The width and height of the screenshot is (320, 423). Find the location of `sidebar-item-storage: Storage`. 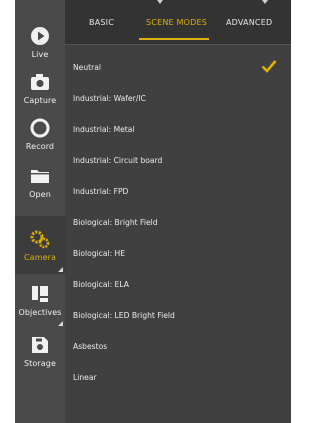

sidebar-item-storage: Storage is located at coordinates (40, 351).